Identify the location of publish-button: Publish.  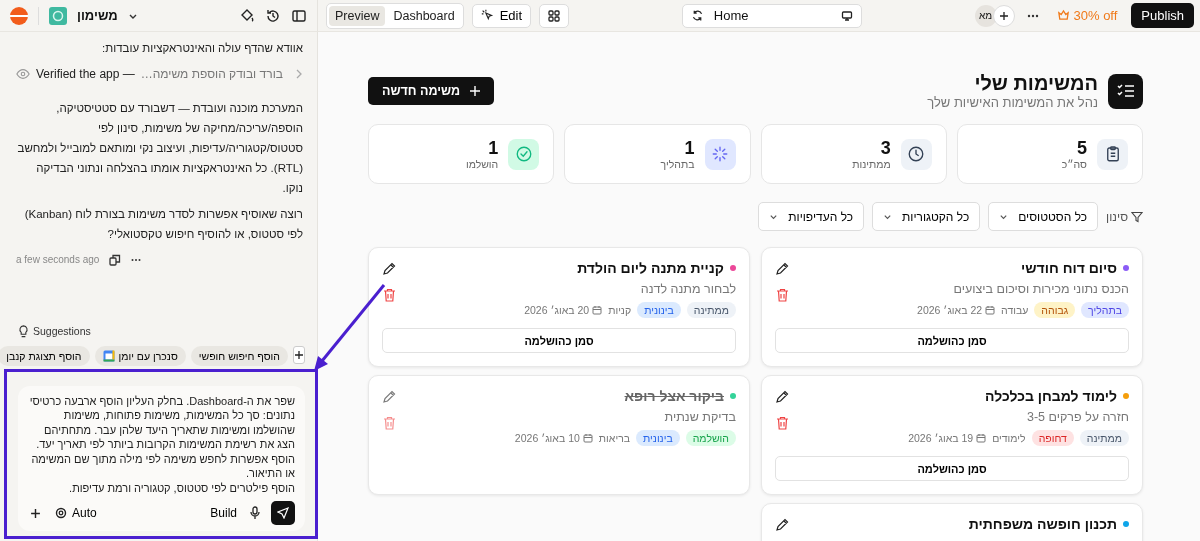
(1162, 15).